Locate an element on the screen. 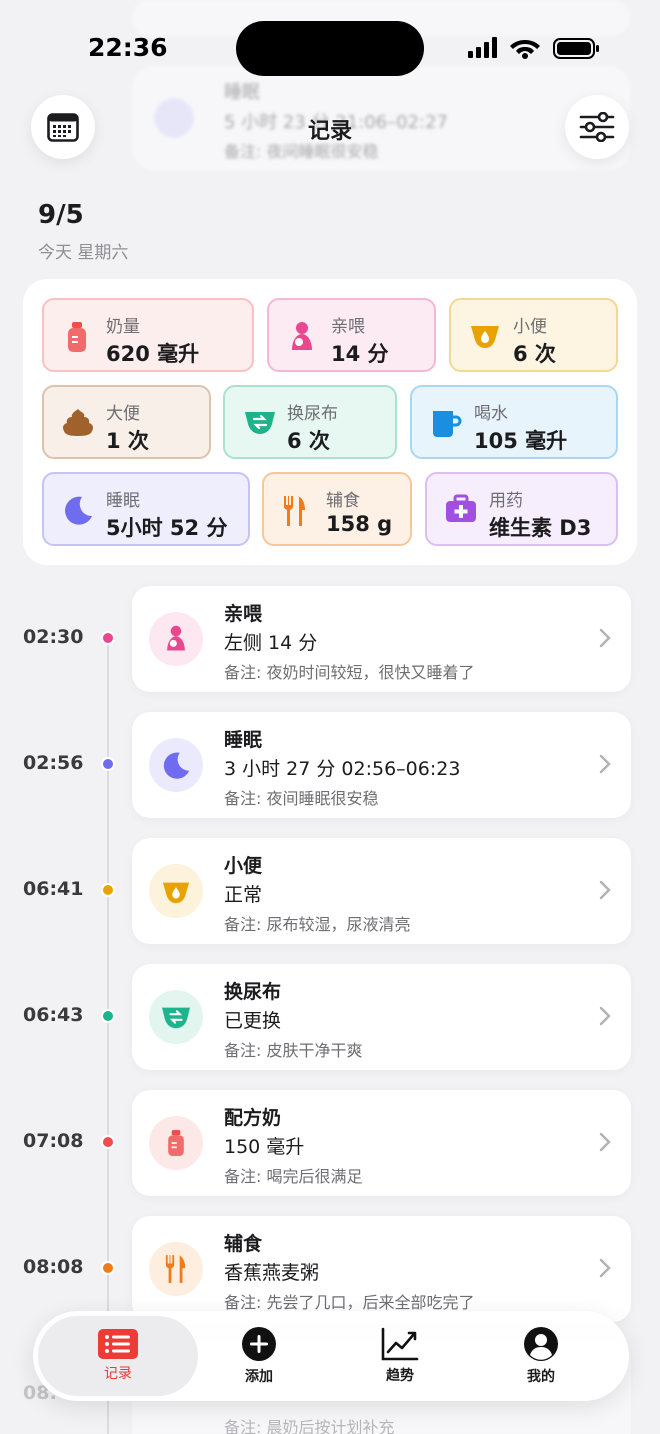 The height and width of the screenshot is (1434, 660). filter-button is located at coordinates (597, 127).